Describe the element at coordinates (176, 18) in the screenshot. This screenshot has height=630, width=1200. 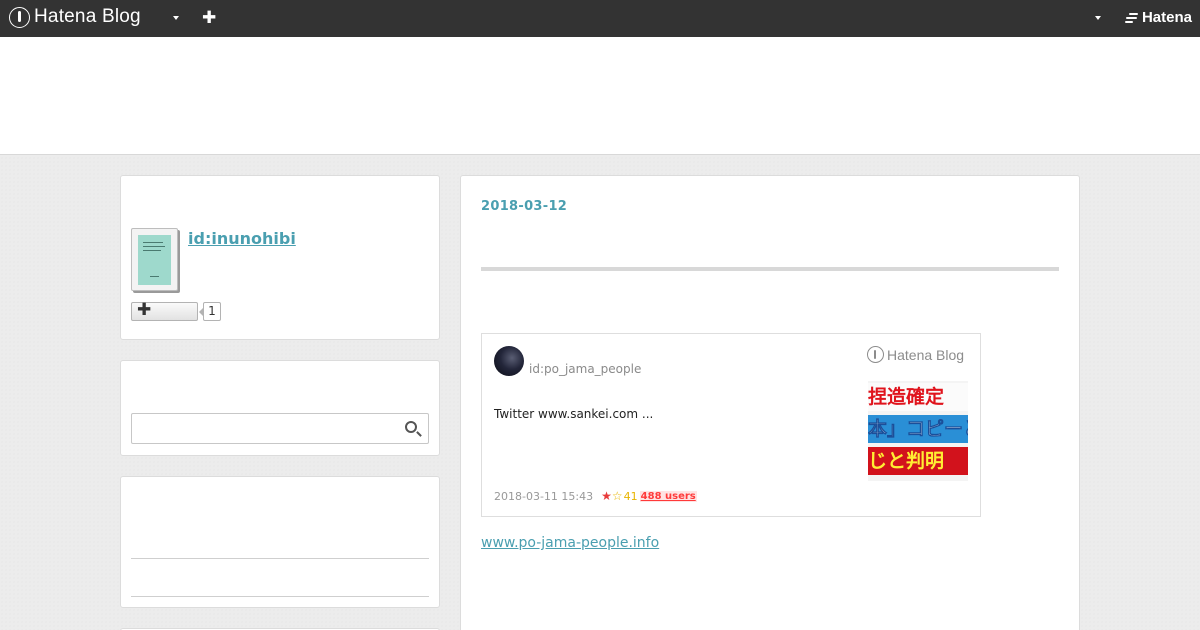
I see `chevron-down-icon` at that location.